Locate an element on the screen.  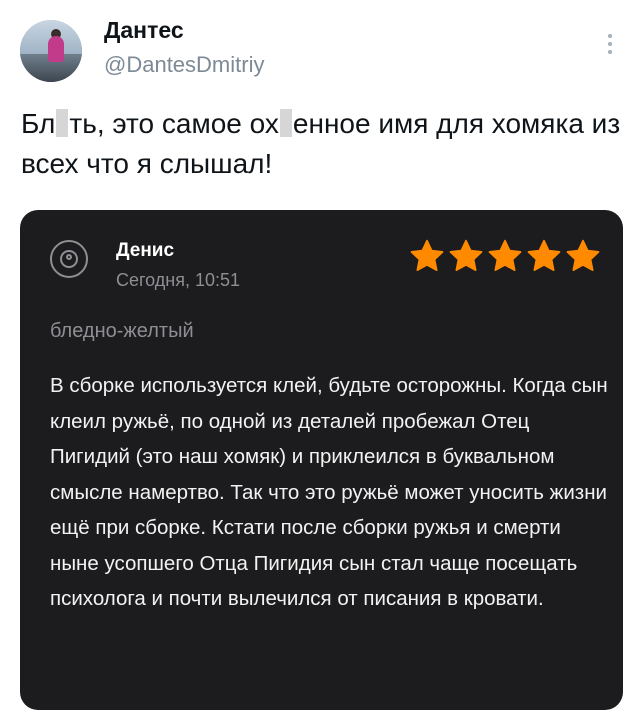
review-date: Сегодня, 10:51 is located at coordinates (178, 280).